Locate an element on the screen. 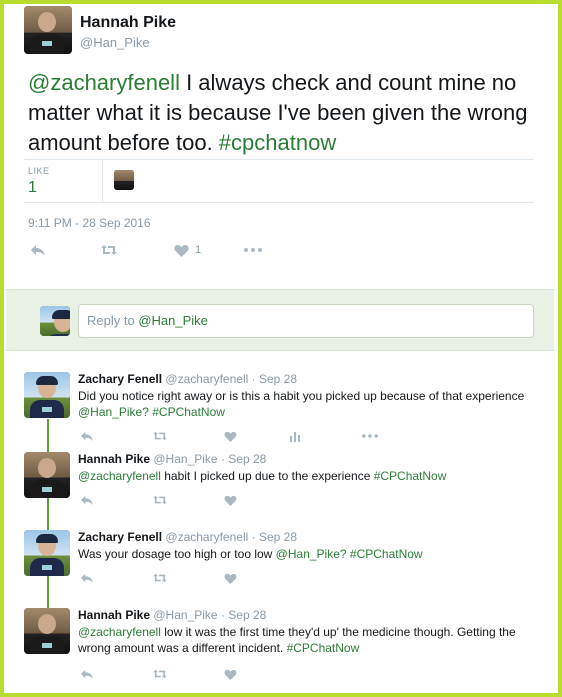 This screenshot has width=562, height=697. main-tweet-actions: 1 is located at coordinates (146, 250).